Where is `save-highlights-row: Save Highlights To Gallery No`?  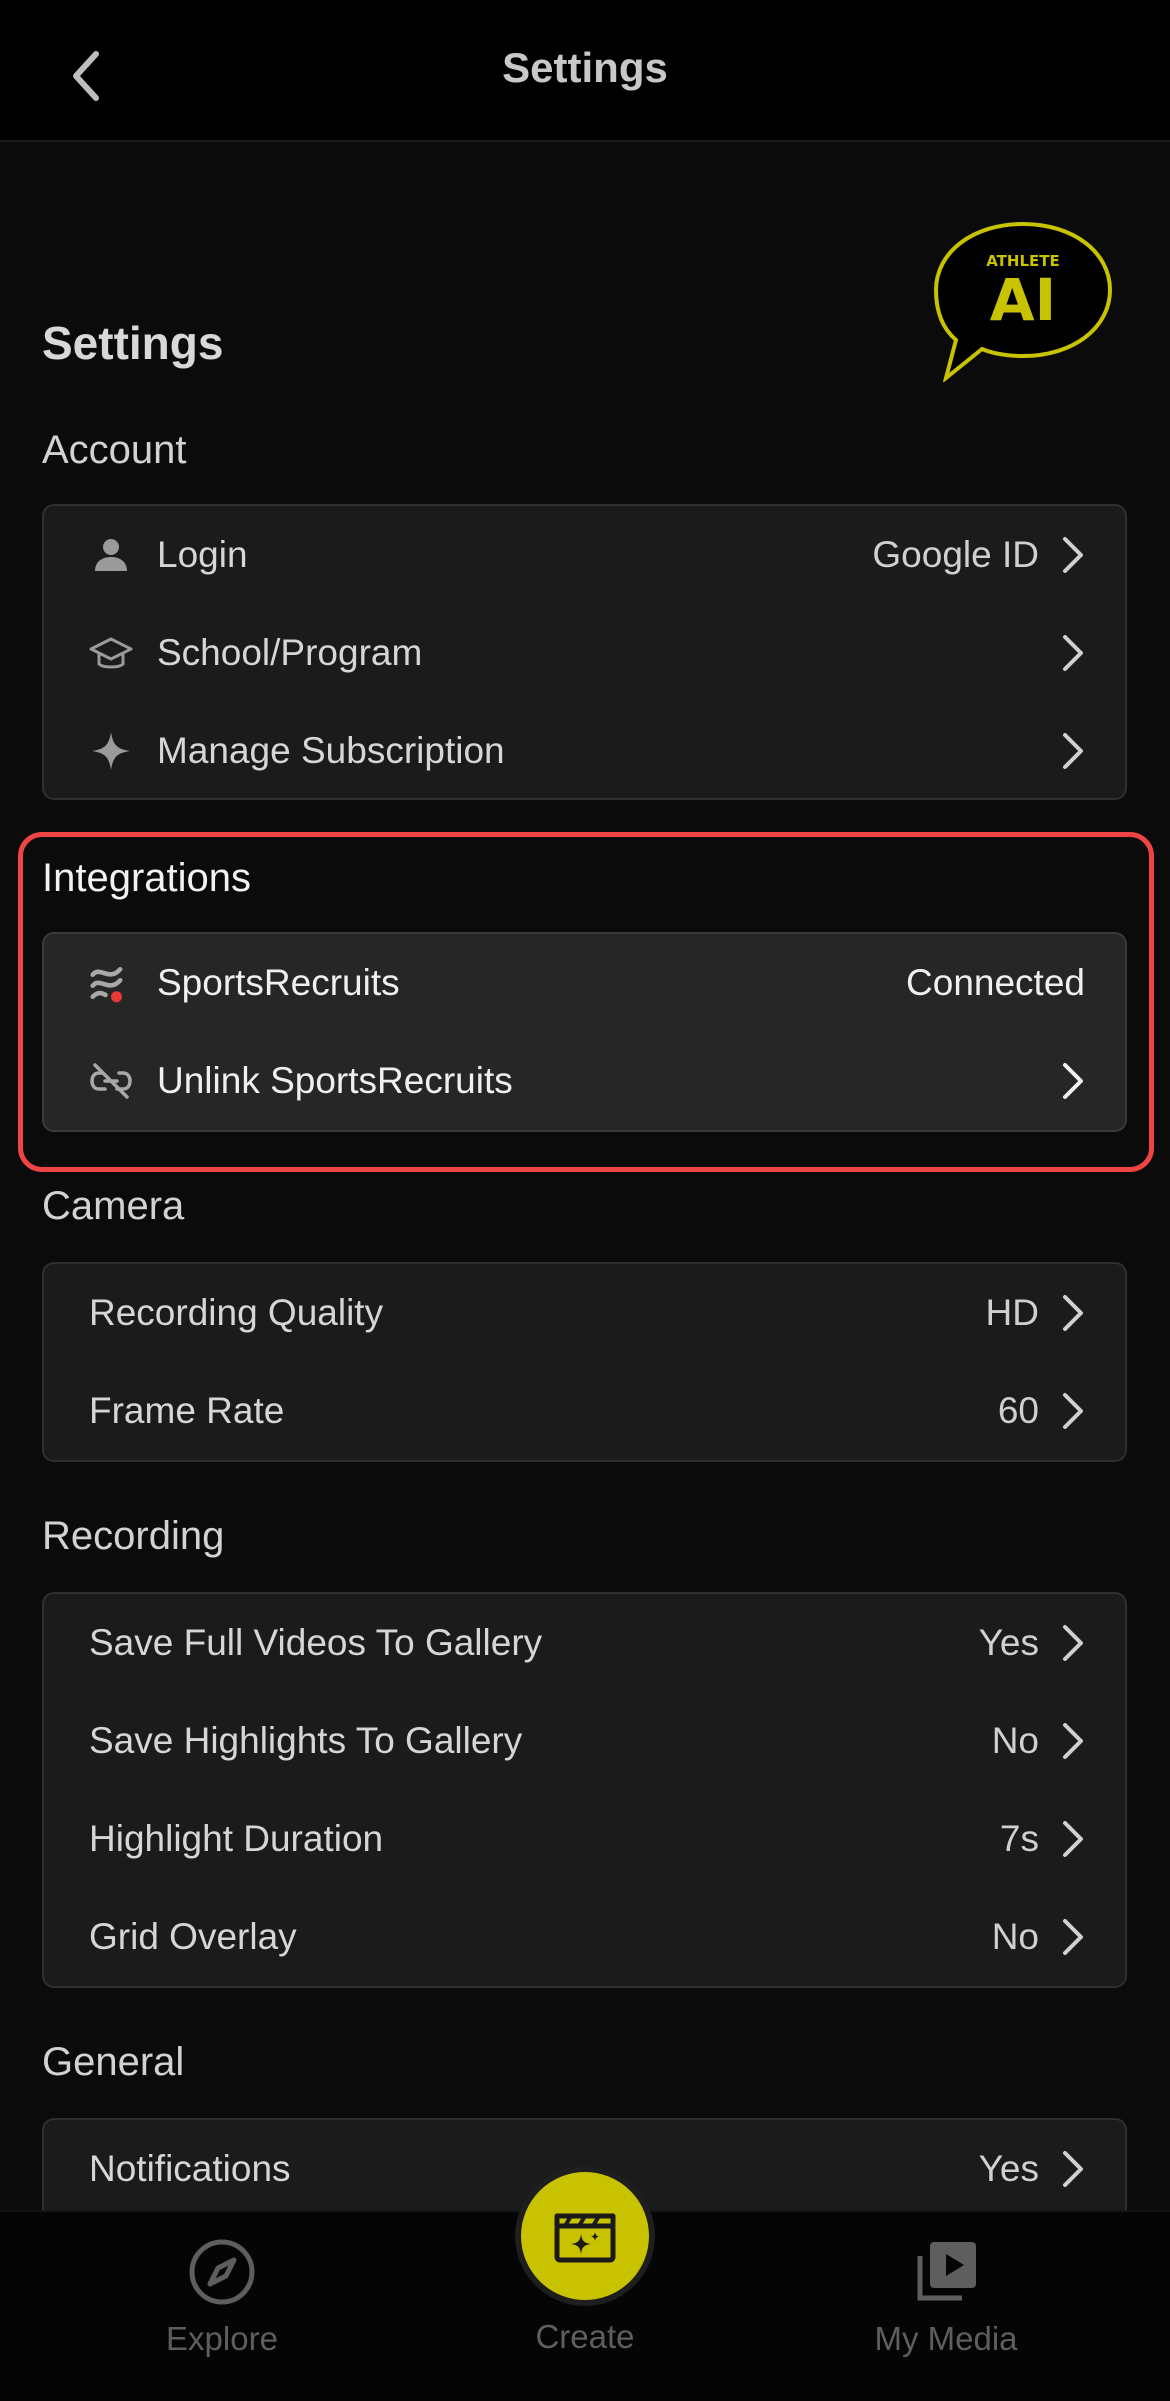 save-highlights-row: Save Highlights To Gallery No is located at coordinates (584, 1741).